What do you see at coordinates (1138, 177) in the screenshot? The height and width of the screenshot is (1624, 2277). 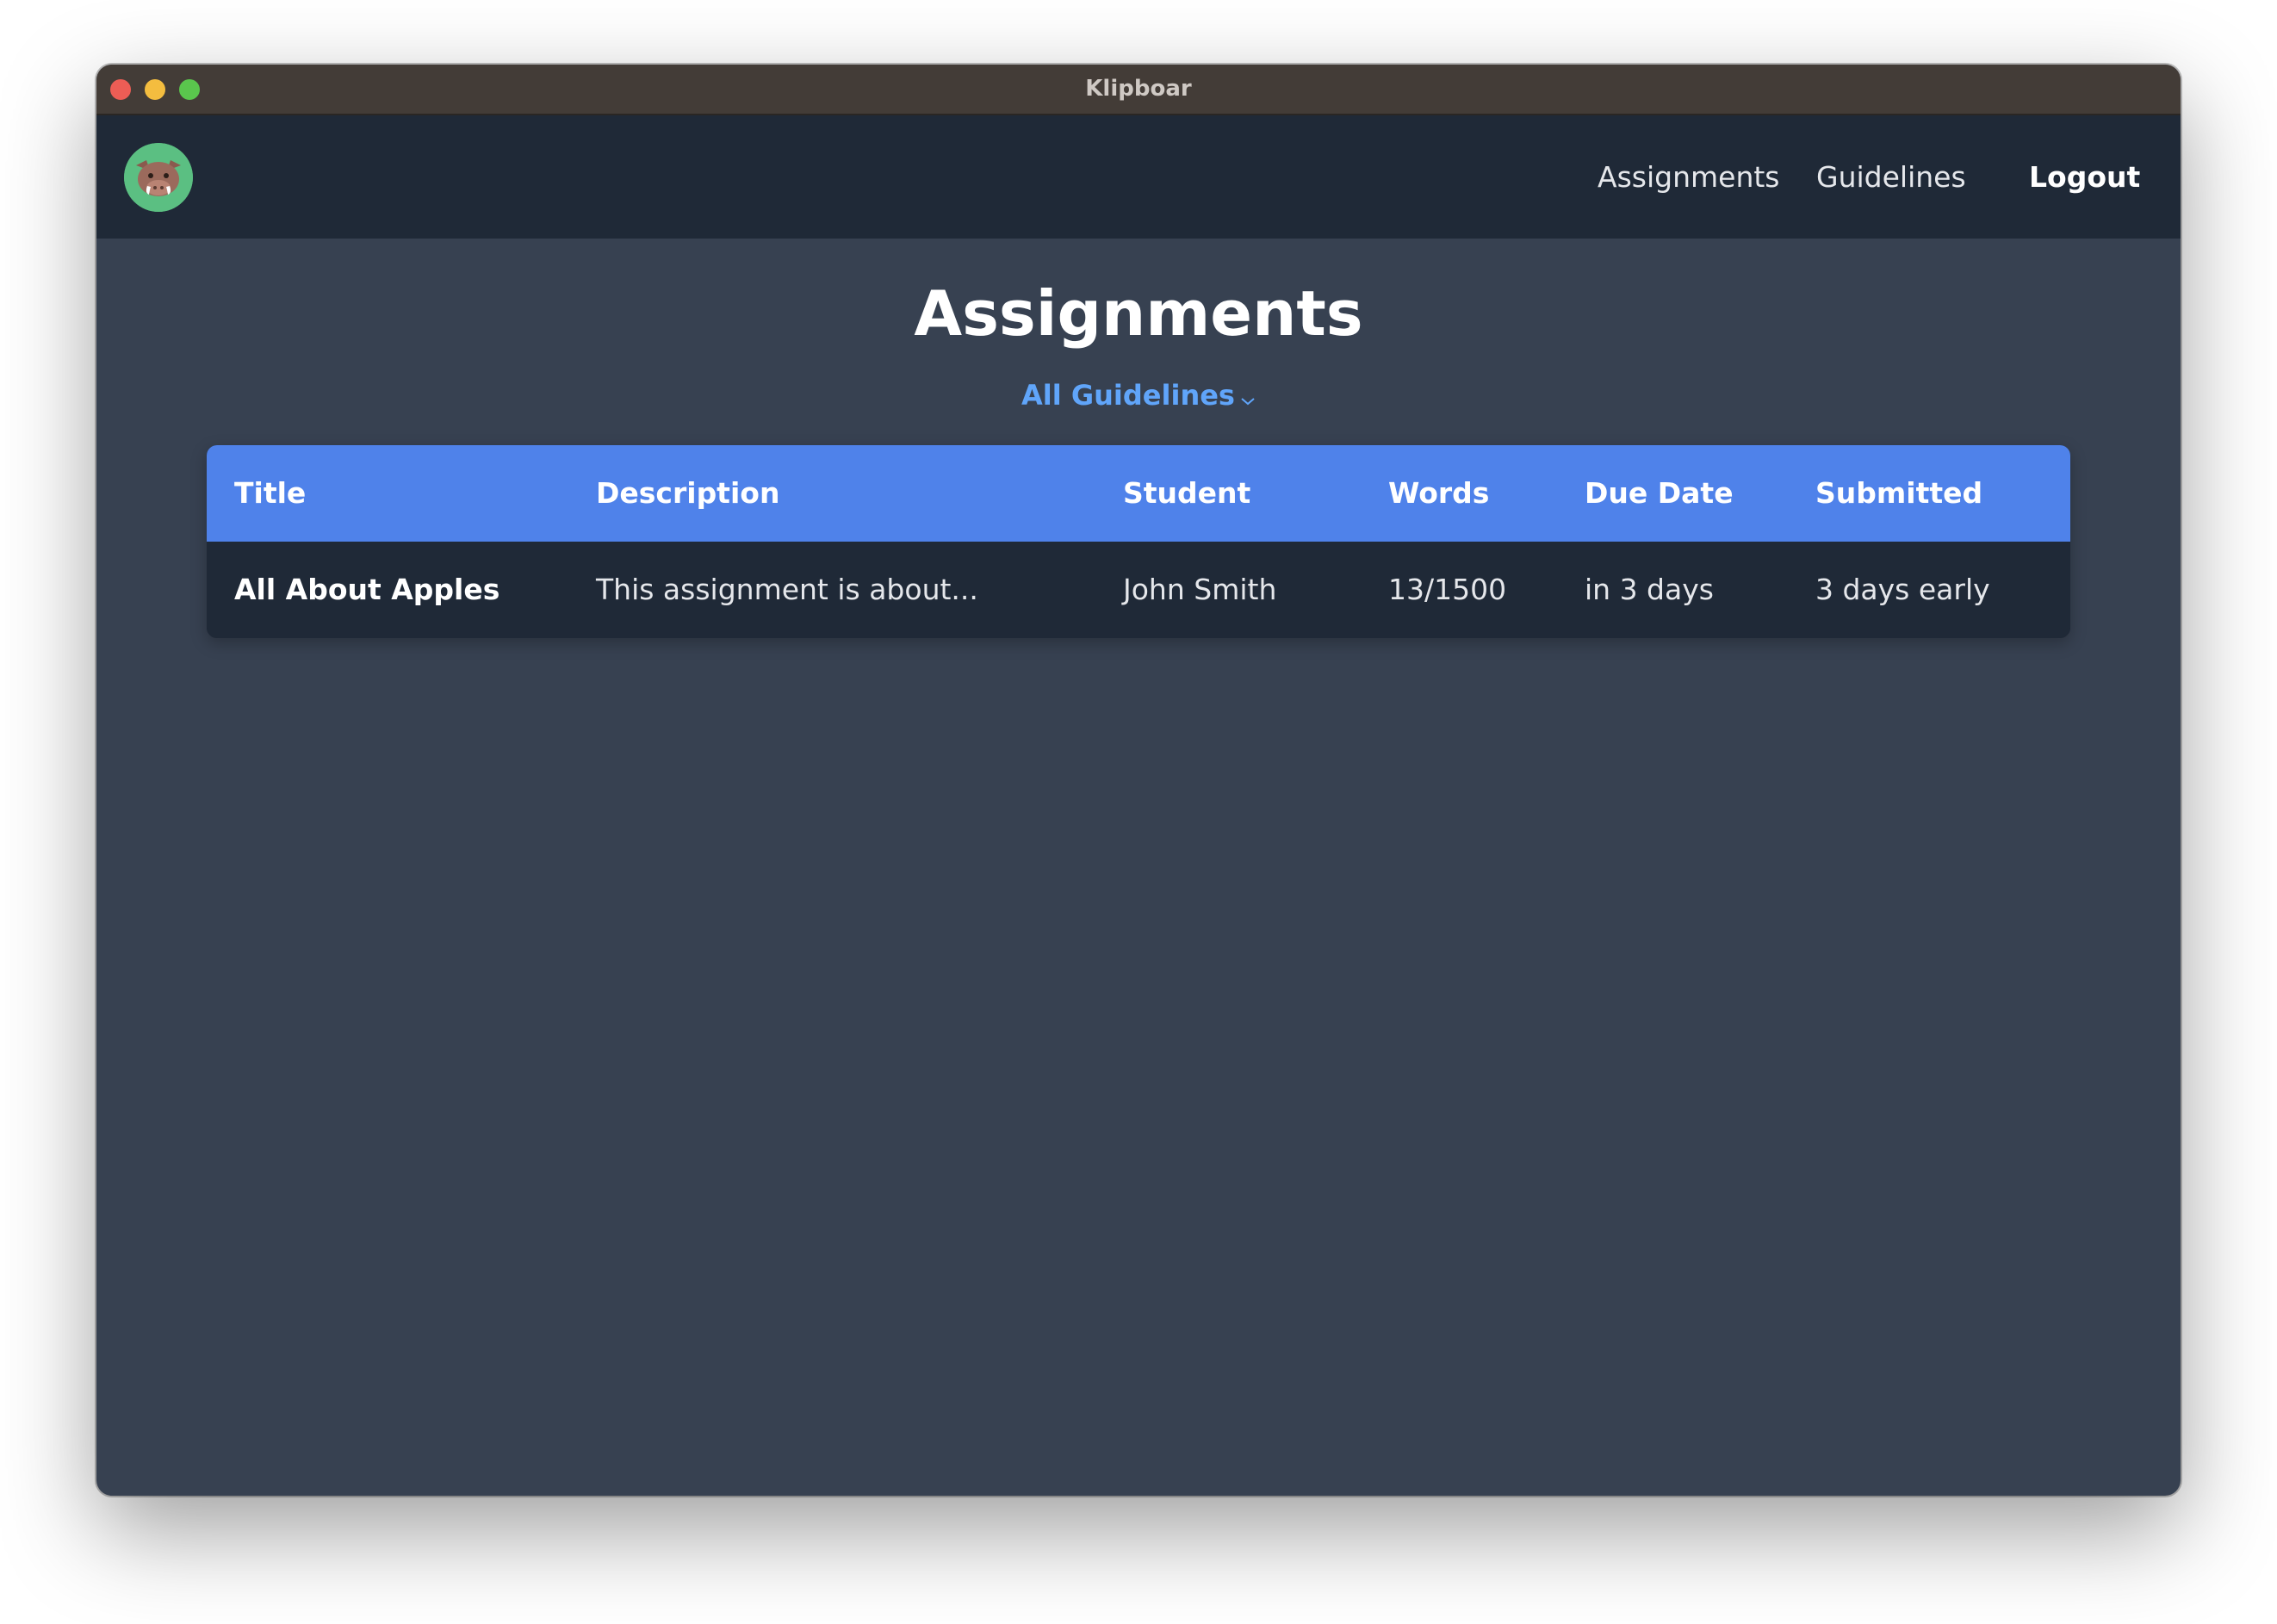 I see `top-navbar: Assignments Guidelines Logout` at bounding box center [1138, 177].